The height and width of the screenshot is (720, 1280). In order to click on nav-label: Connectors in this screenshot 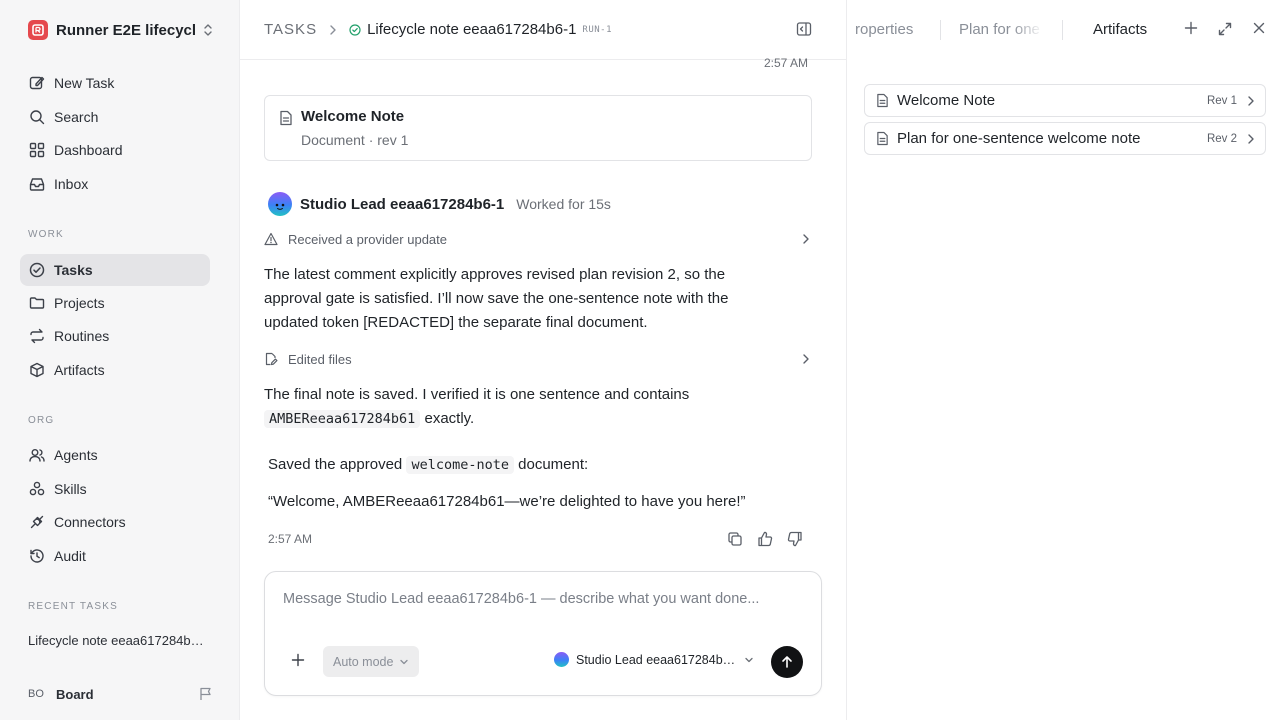, I will do `click(90, 522)`.